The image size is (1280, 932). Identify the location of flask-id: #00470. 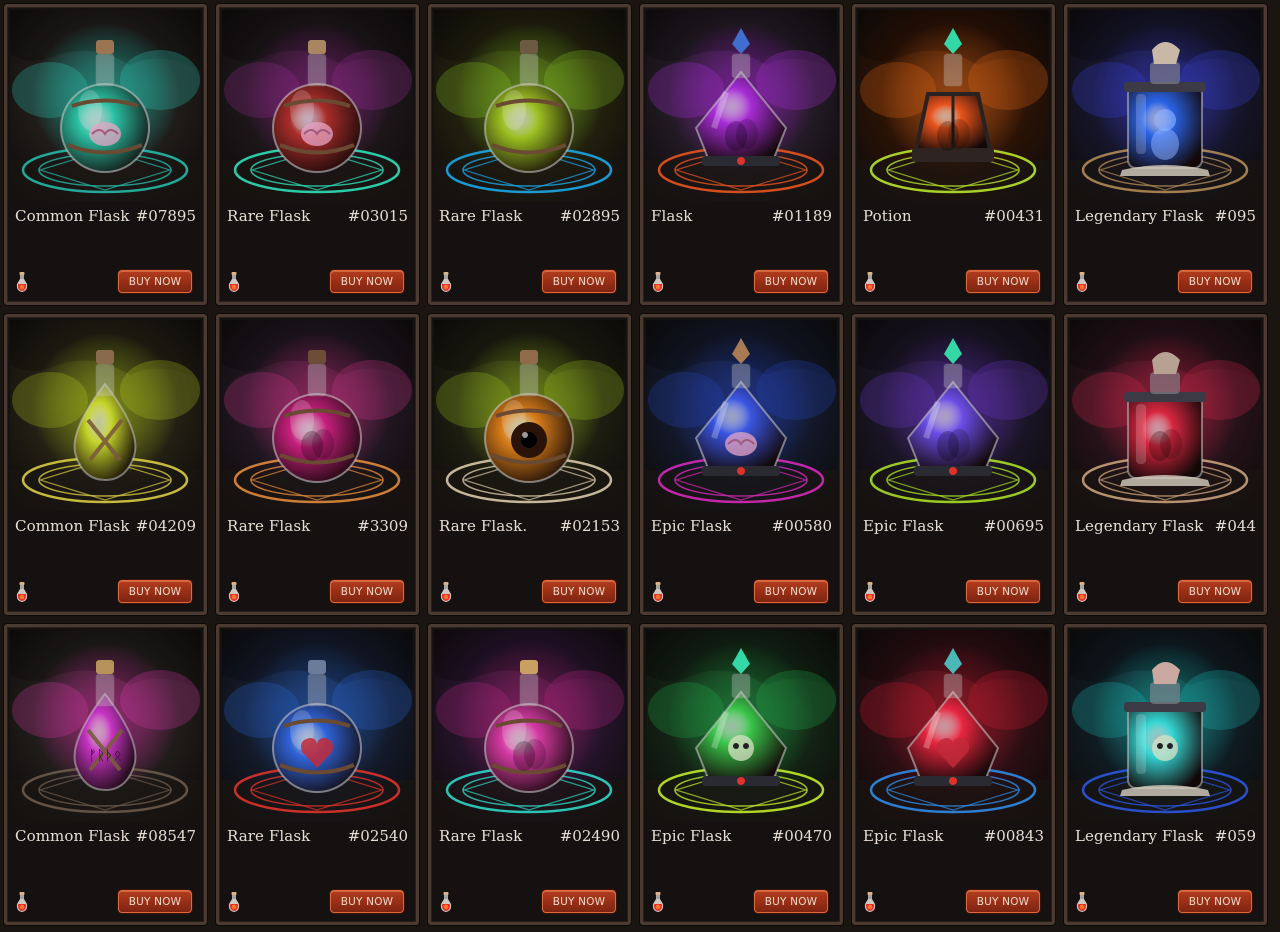
(801, 836).